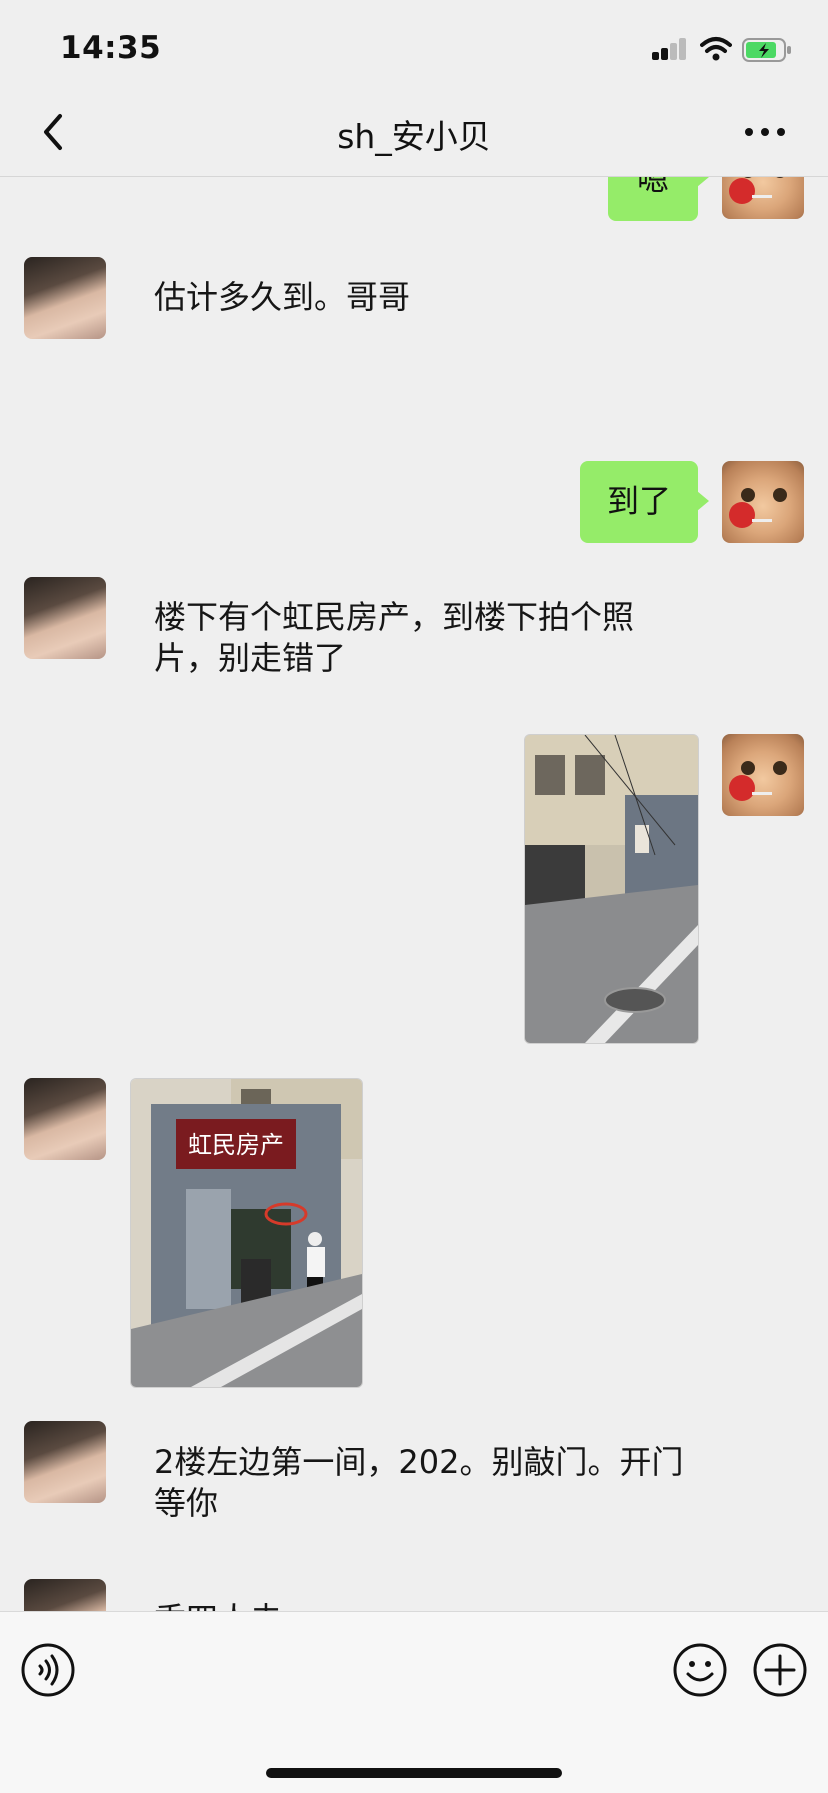  I want to click on plus-icon, so click(780, 1670).